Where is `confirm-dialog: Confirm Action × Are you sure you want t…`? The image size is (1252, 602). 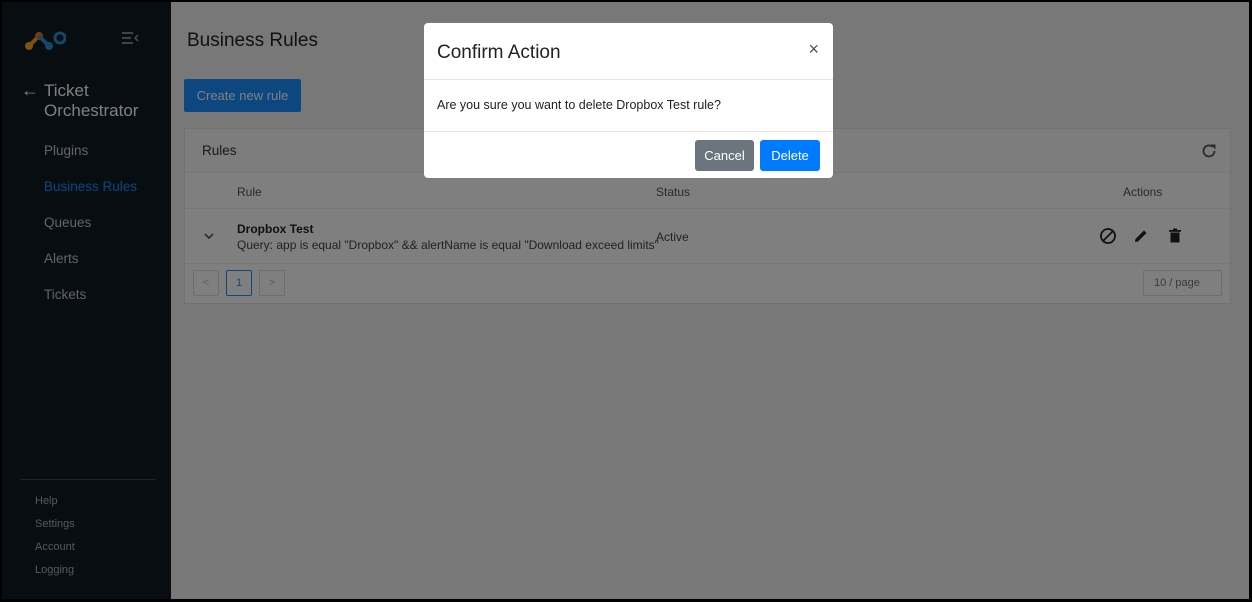 confirm-dialog: Confirm Action × Are you sure you want t… is located at coordinates (628, 100).